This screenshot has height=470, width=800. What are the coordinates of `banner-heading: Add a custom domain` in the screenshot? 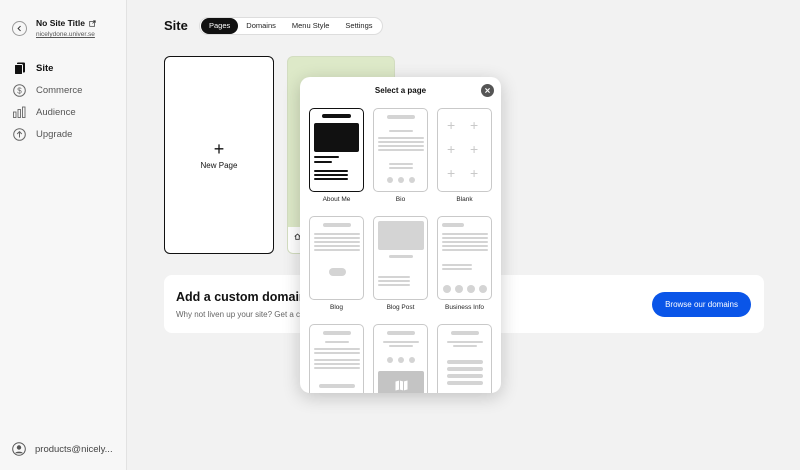 It's located at (241, 297).